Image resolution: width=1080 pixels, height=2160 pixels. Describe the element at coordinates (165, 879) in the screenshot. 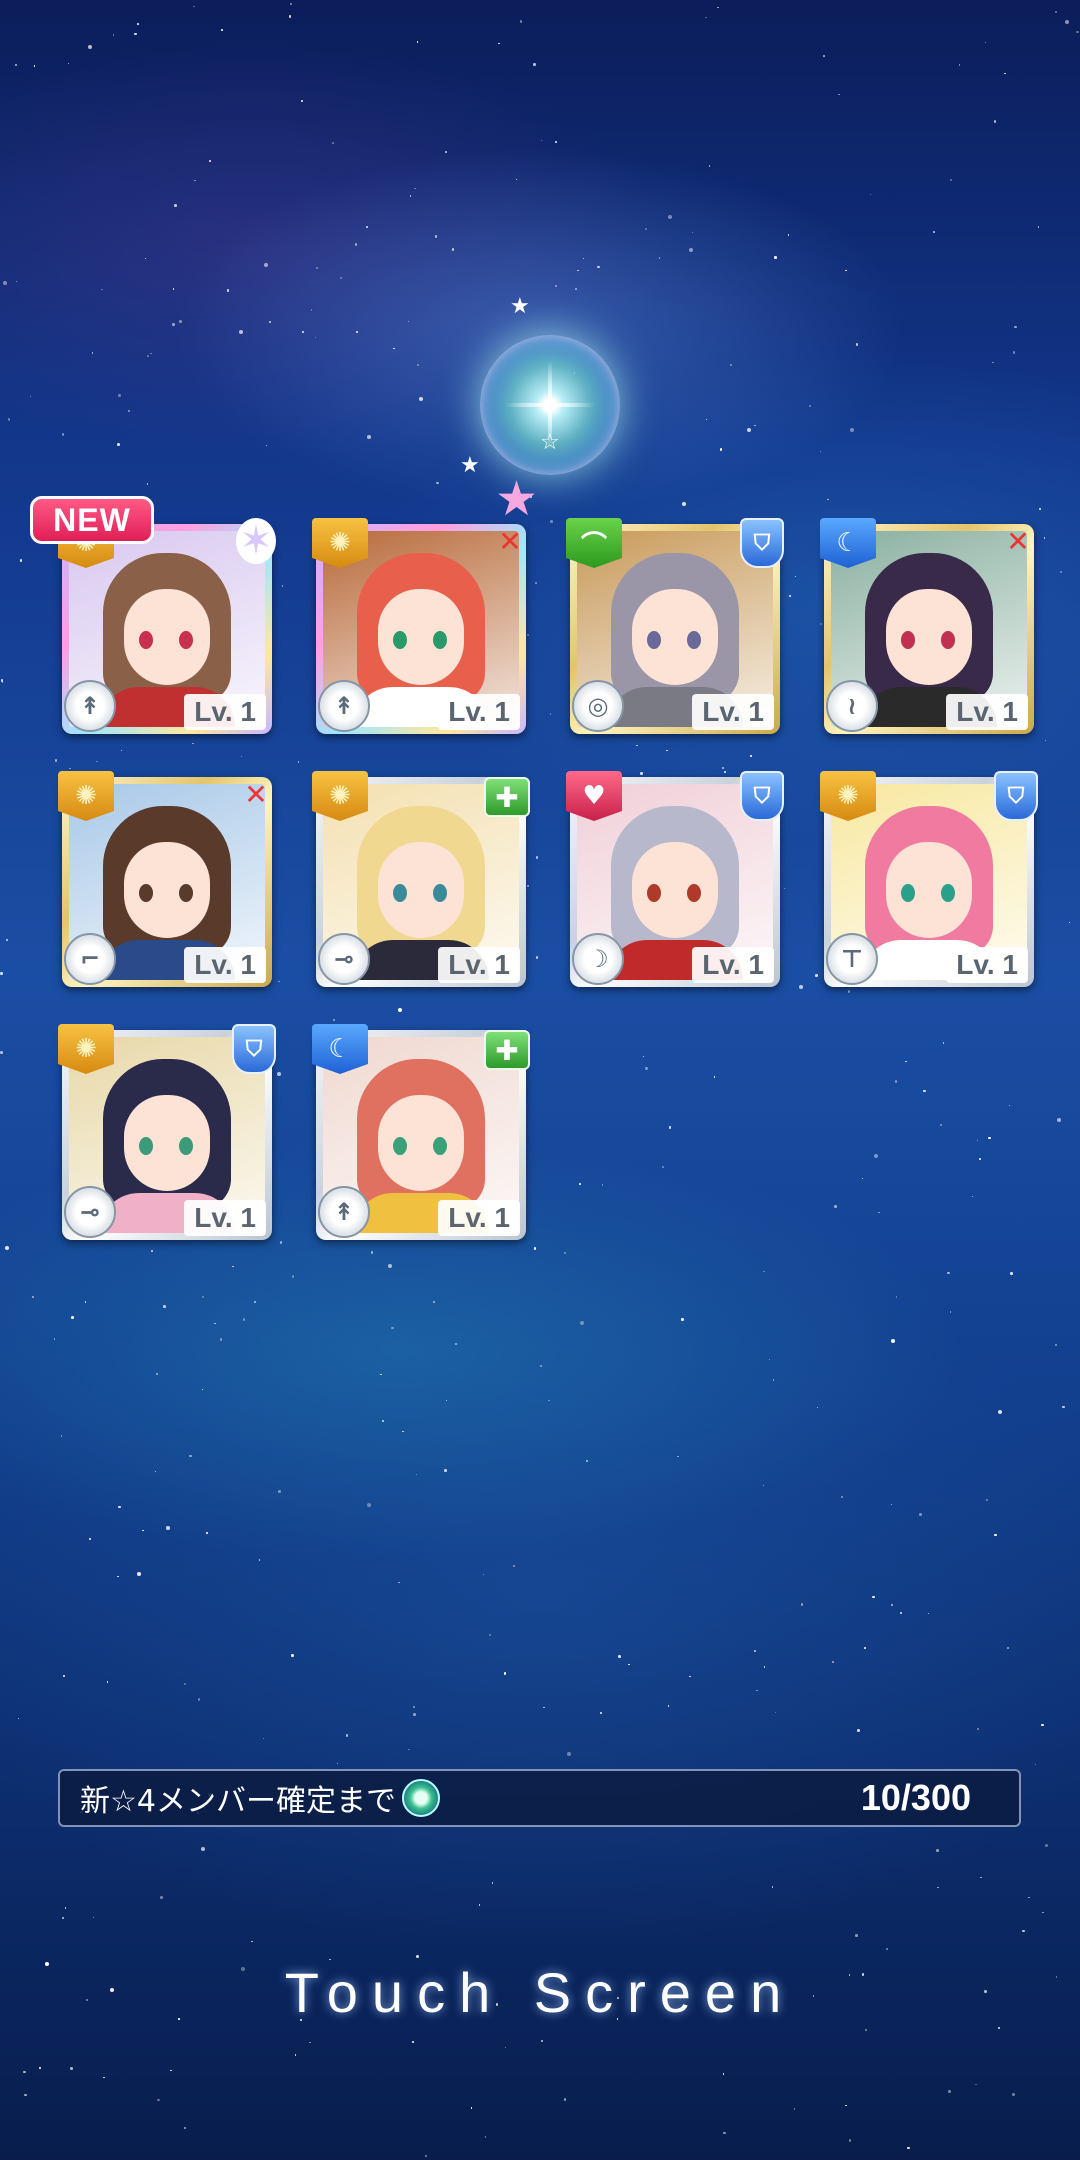

I see `character-card: ✺ ✕ ⌐ Lv. 1` at that location.